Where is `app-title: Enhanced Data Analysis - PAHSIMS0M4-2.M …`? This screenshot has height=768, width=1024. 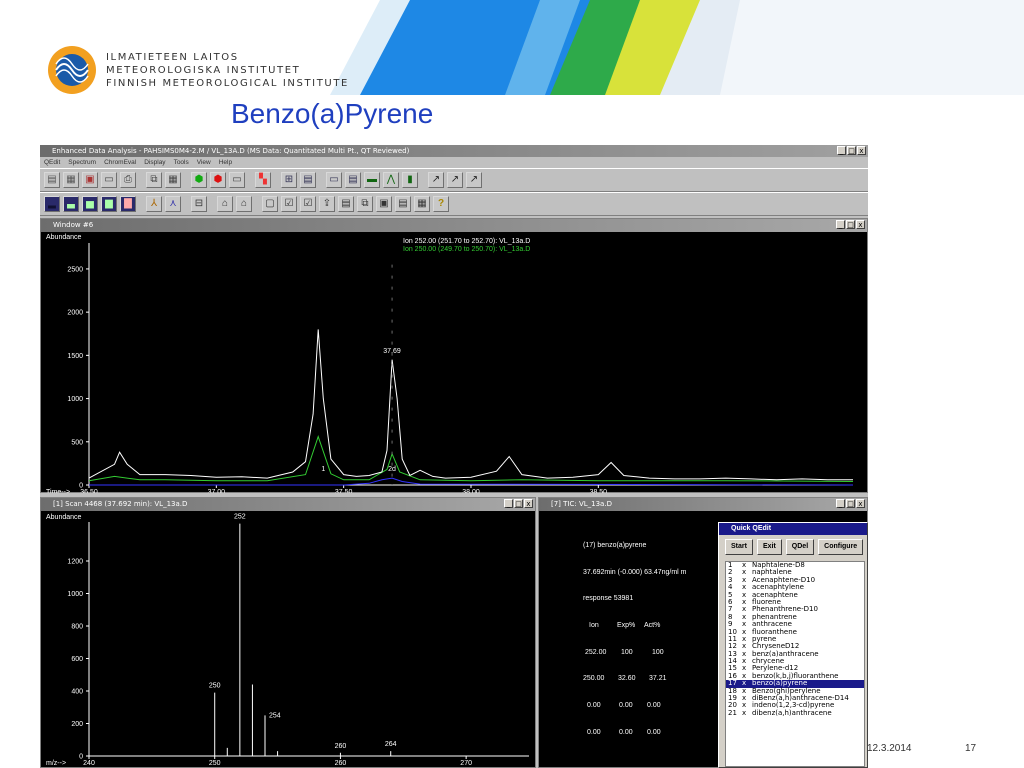 app-title: Enhanced Data Analysis - PAHSIMS0M4-2.M … is located at coordinates (231, 151).